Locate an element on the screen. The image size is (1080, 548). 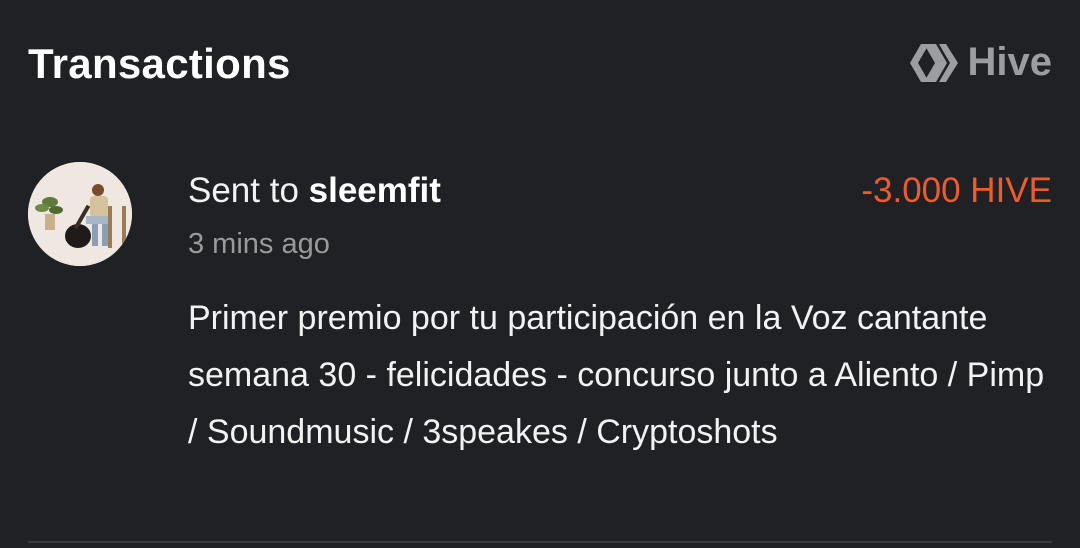
transaction-amount: -3.000 HIVE is located at coordinates (956, 190).